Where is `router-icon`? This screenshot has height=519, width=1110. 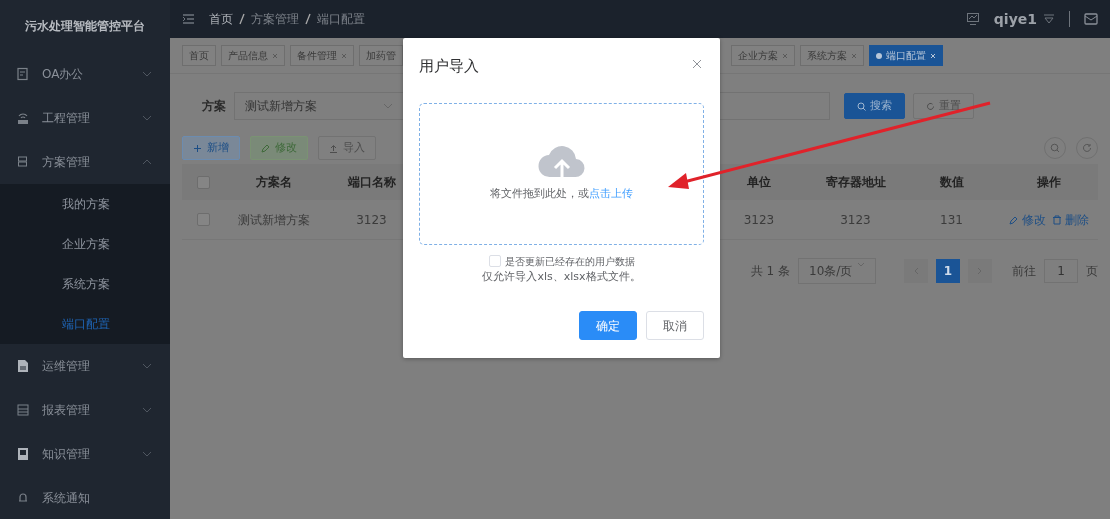 router-icon is located at coordinates (23, 118).